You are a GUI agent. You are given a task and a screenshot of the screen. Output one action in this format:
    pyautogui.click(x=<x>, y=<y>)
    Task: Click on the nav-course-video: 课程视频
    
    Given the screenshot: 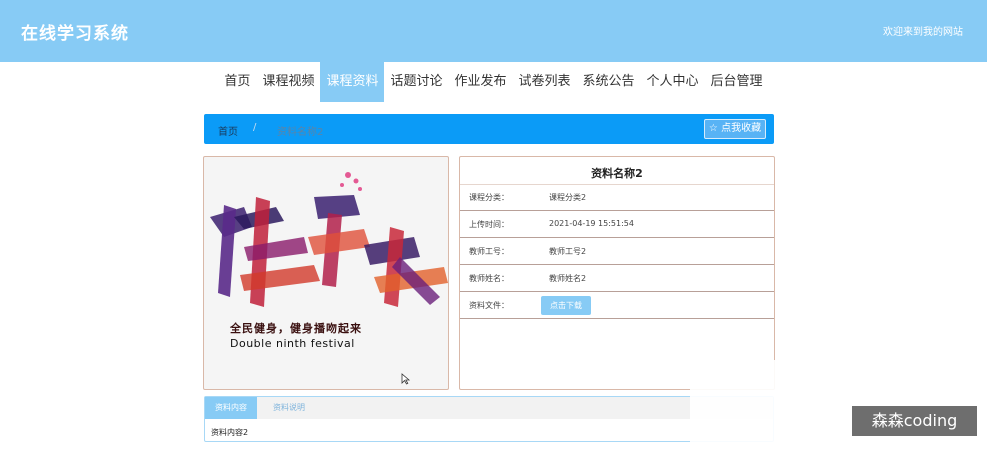 What is the action you would take?
    pyautogui.click(x=288, y=82)
    